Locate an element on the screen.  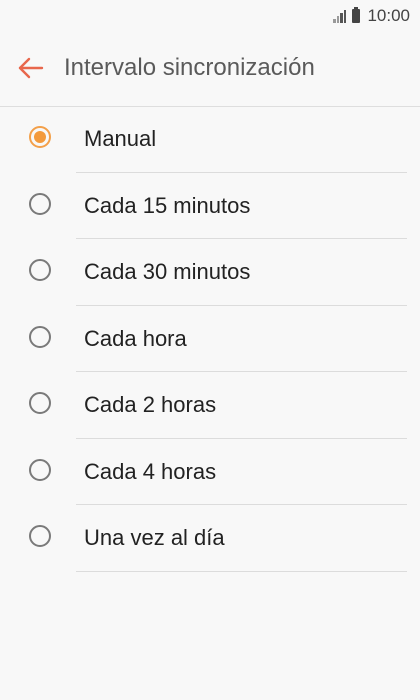
option-label: Cada 4 horas is located at coordinates (150, 471).